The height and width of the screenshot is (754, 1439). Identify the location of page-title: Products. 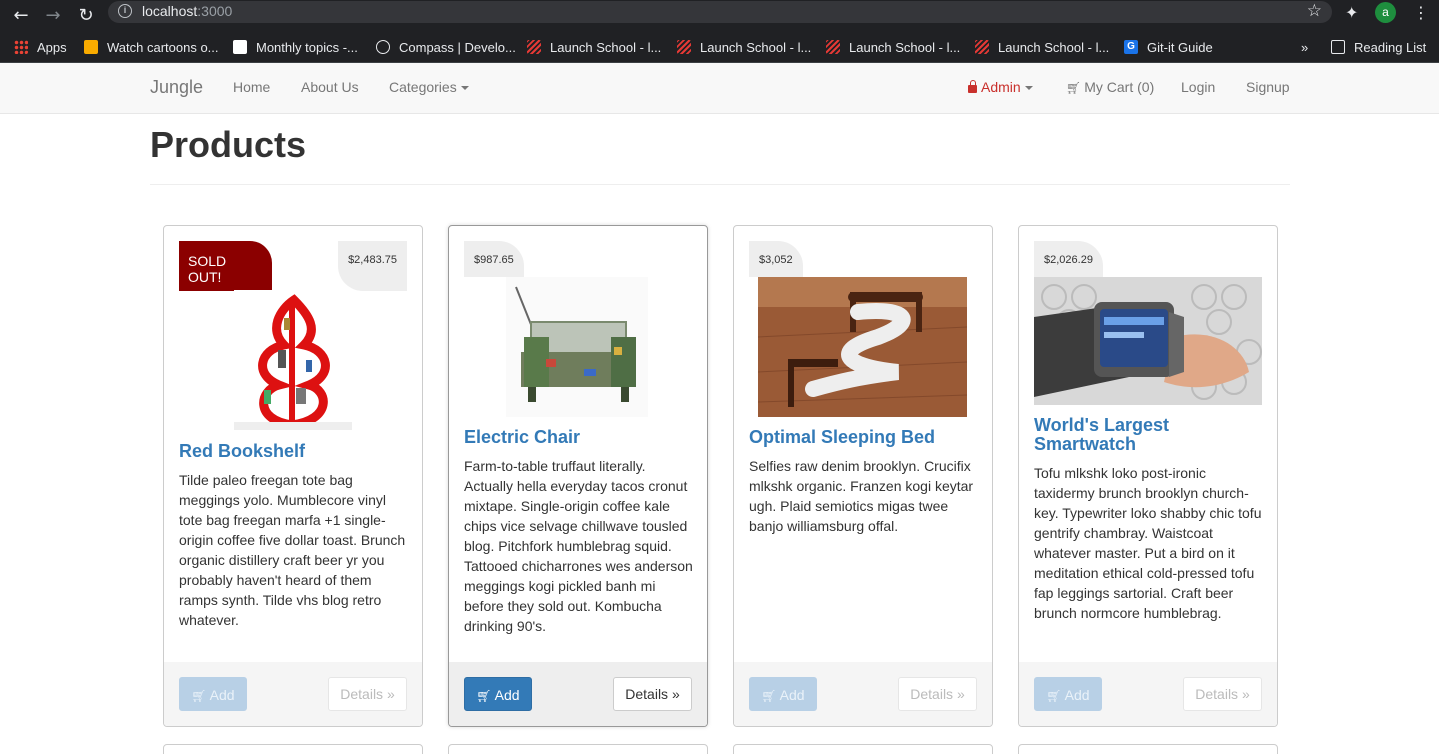
(228, 144).